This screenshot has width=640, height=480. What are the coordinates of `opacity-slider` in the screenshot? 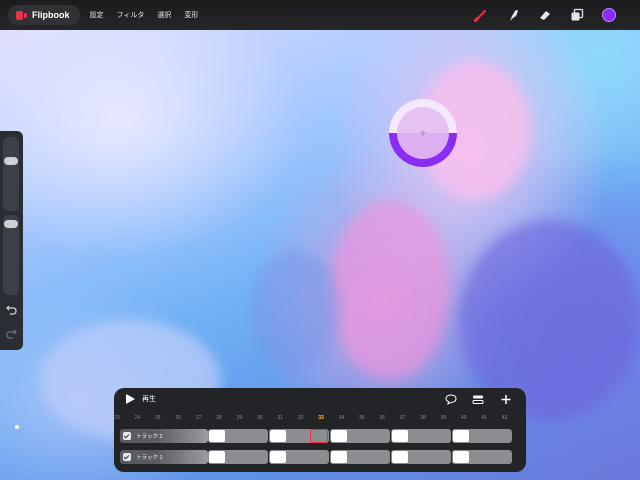 It's located at (11, 255).